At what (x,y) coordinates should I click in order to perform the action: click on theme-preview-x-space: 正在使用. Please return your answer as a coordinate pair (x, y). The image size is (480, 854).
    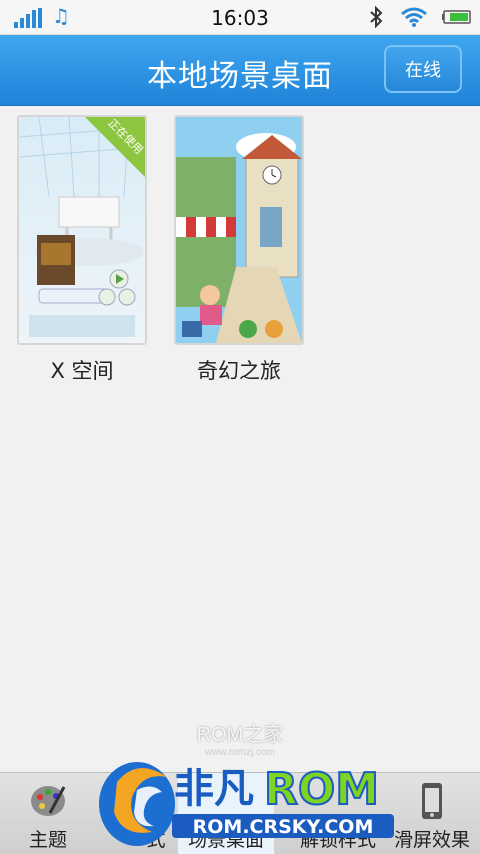
    Looking at the image, I should click on (82, 230).